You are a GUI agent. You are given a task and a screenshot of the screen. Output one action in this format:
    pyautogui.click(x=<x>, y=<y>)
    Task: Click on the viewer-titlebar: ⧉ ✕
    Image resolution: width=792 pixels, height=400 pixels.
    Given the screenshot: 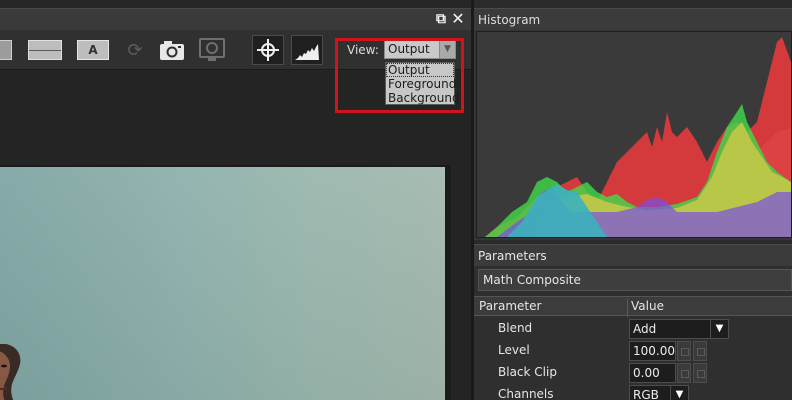 What is the action you would take?
    pyautogui.click(x=235, y=19)
    